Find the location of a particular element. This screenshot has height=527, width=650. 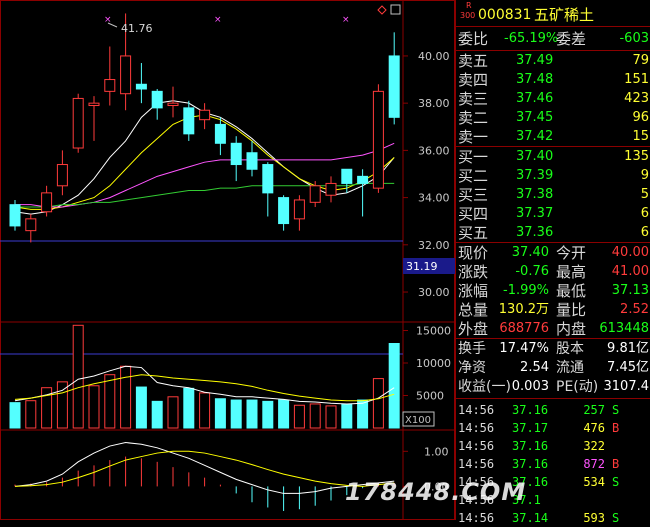

quote-row: 涨跌 -0.76 最高 41.00 is located at coordinates (553, 272).